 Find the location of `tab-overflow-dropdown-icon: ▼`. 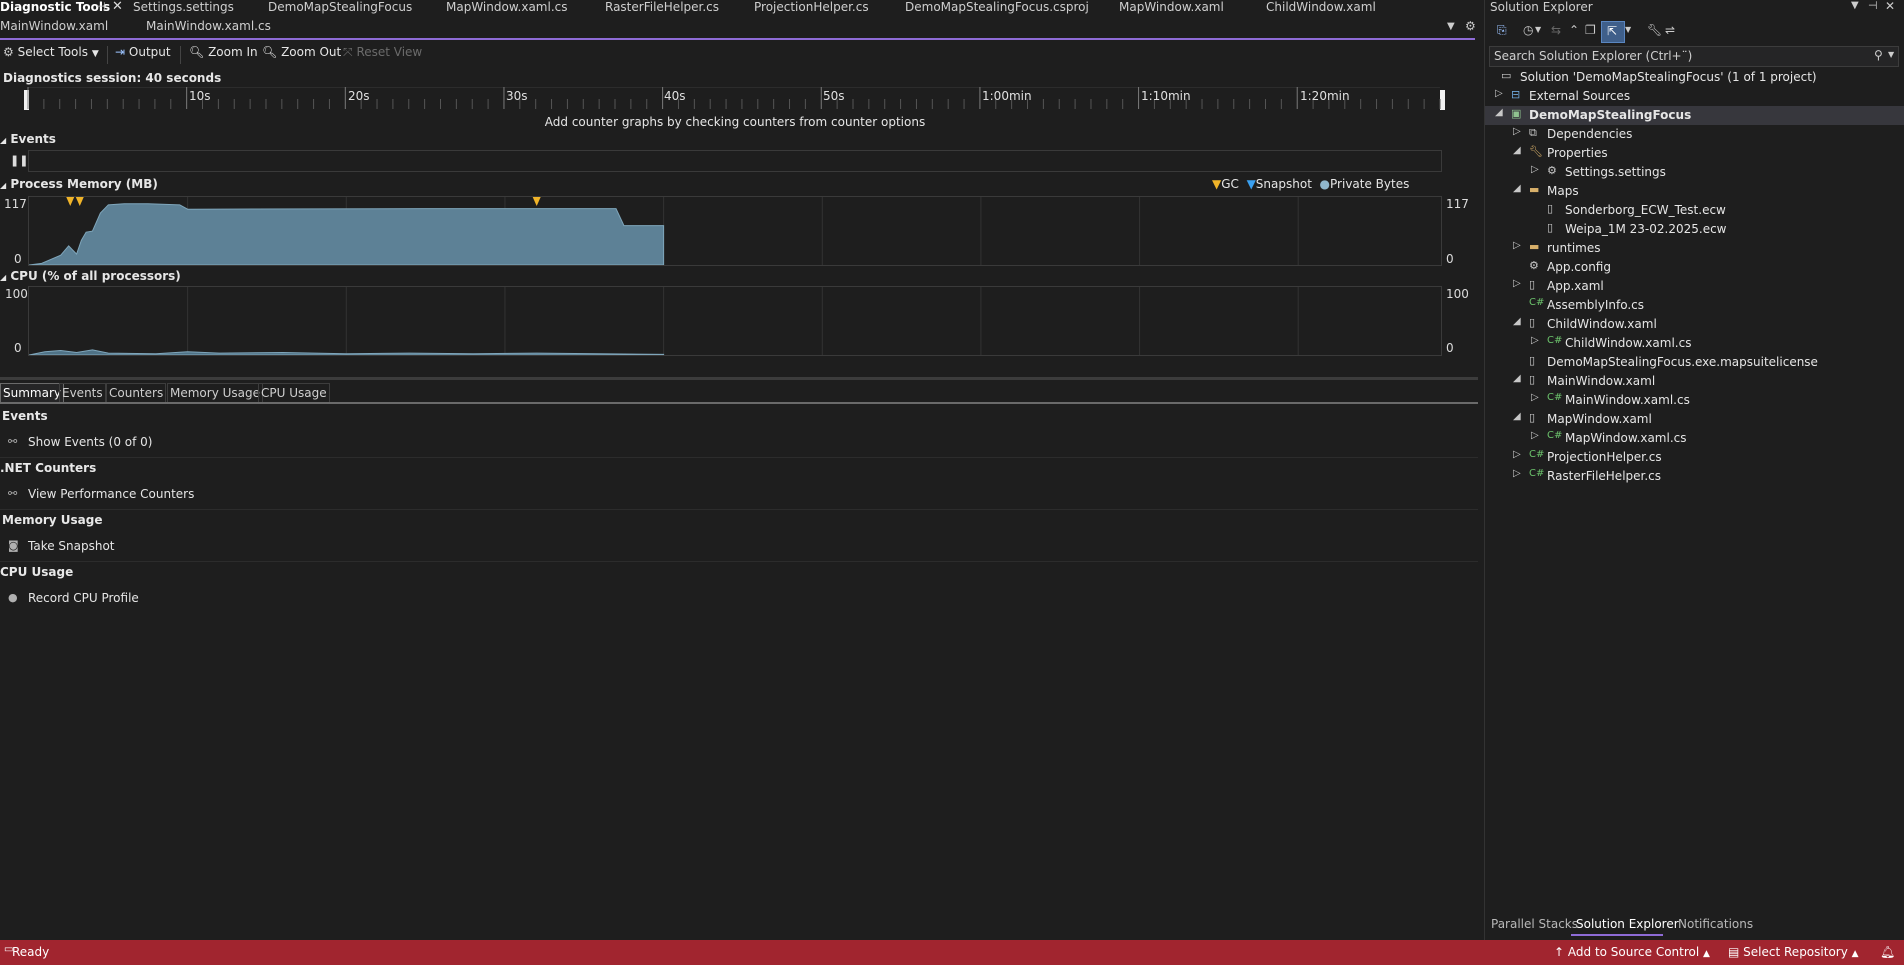

tab-overflow-dropdown-icon: ▼ is located at coordinates (1451, 26).